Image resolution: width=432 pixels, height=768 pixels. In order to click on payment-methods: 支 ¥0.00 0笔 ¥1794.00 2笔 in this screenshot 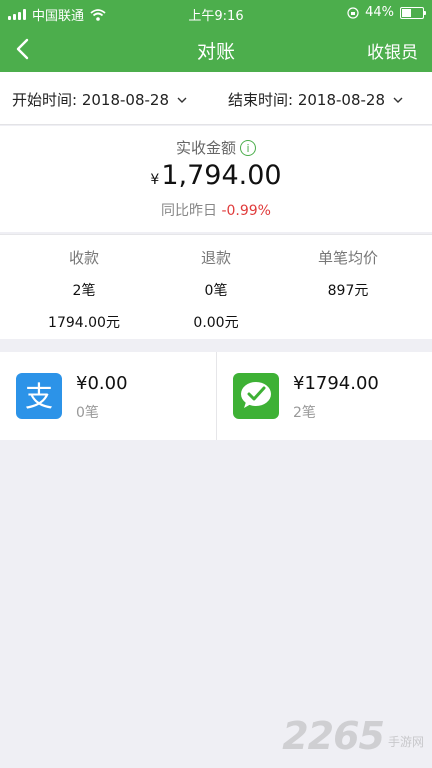, I will do `click(216, 396)`.